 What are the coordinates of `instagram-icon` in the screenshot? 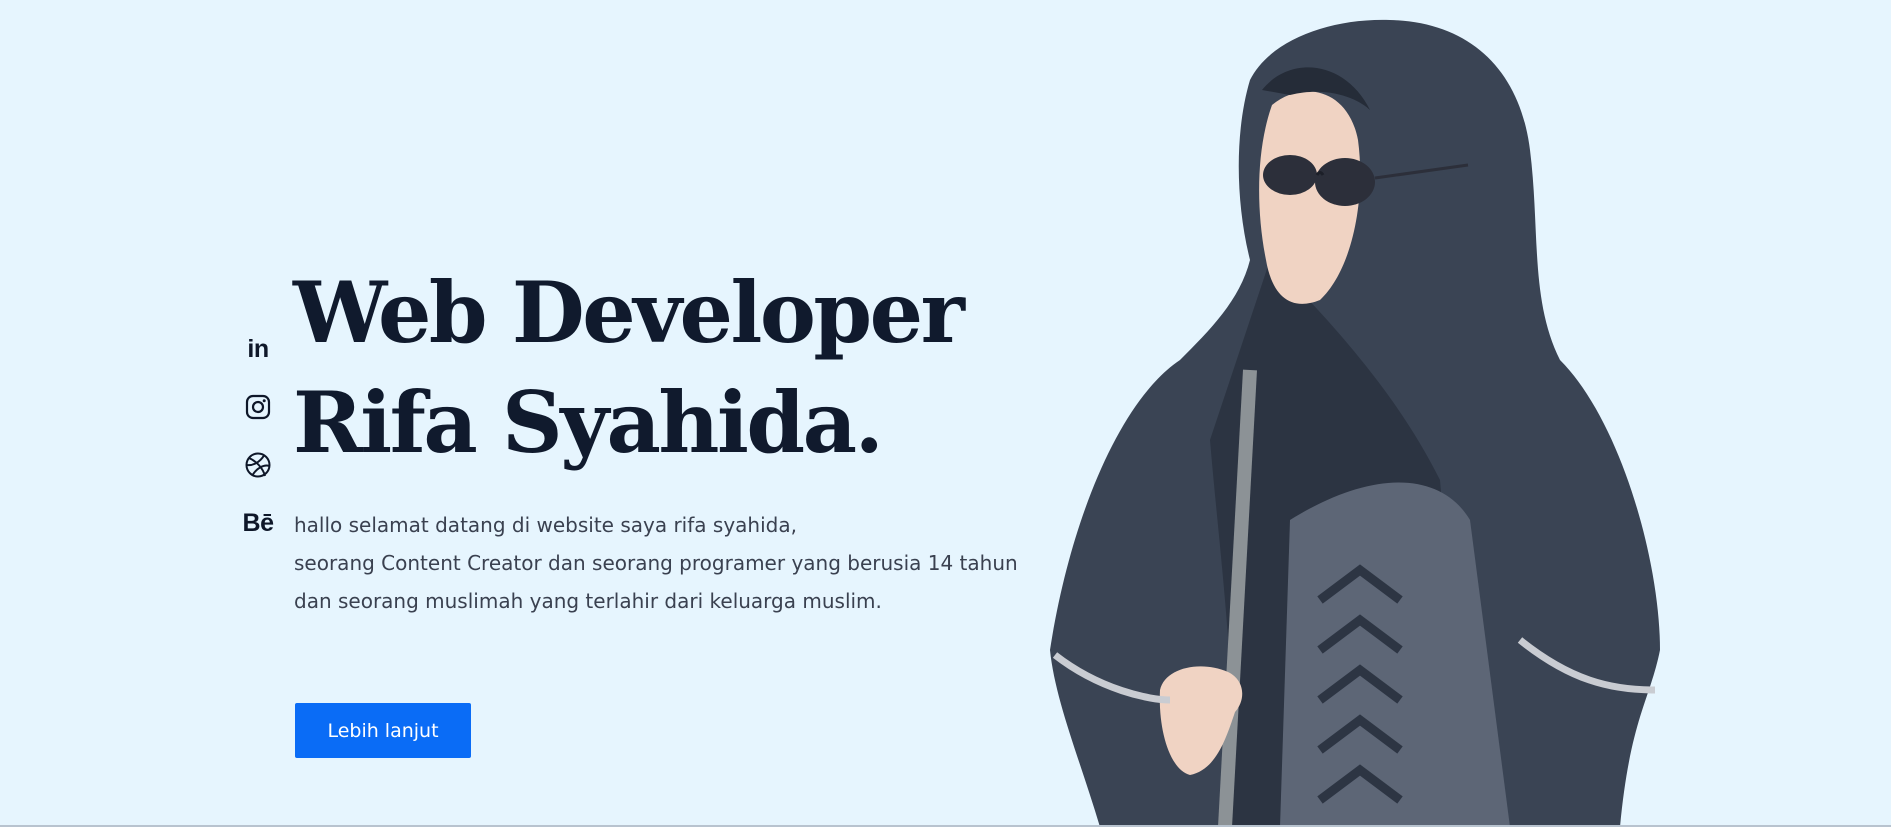 It's located at (258, 407).